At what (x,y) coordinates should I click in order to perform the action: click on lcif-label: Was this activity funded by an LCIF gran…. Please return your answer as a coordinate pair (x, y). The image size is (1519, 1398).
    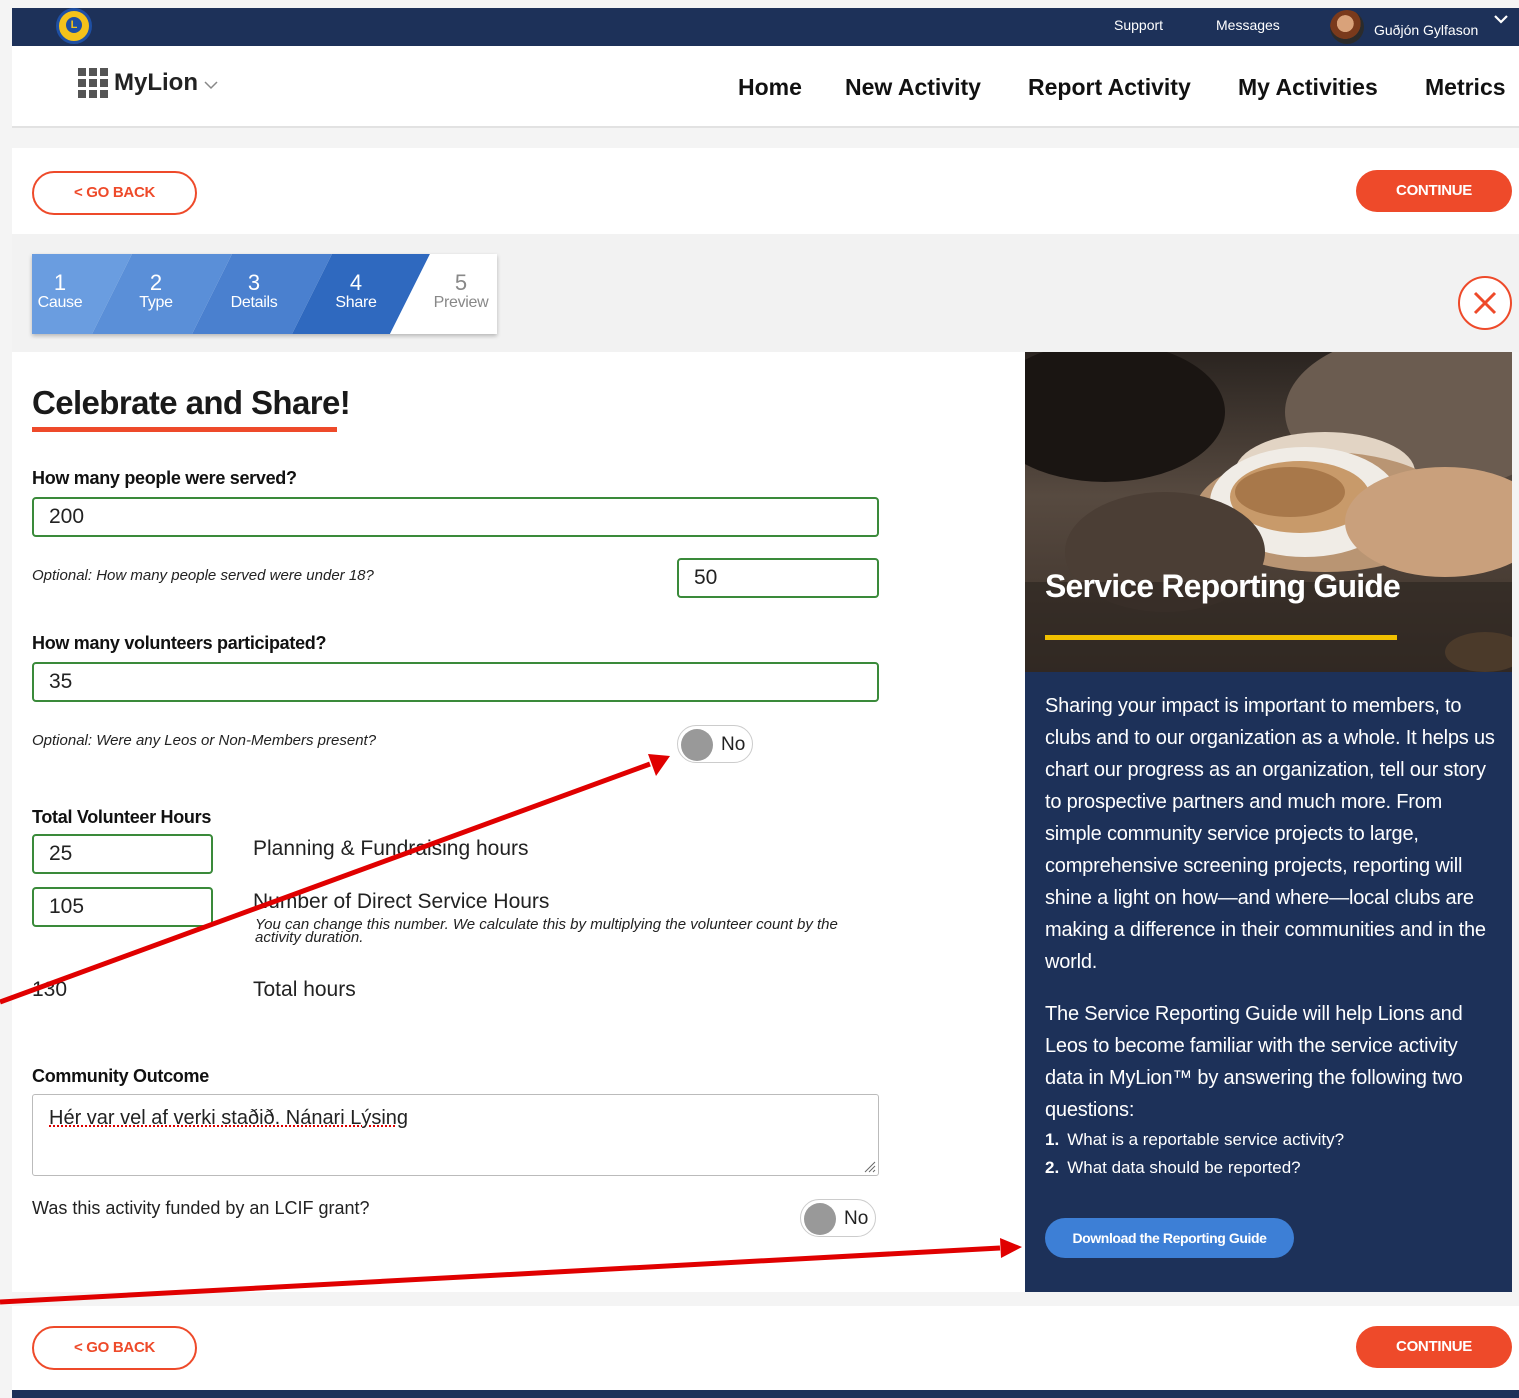
    Looking at the image, I should click on (201, 1208).